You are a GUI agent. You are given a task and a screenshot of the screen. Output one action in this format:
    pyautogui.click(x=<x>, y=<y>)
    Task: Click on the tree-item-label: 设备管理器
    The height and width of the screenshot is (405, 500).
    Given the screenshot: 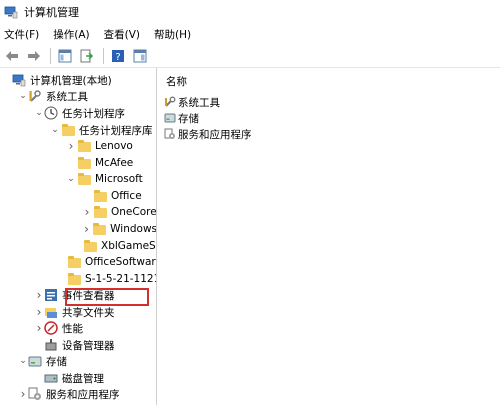 What is the action you would take?
    pyautogui.click(x=88, y=345)
    